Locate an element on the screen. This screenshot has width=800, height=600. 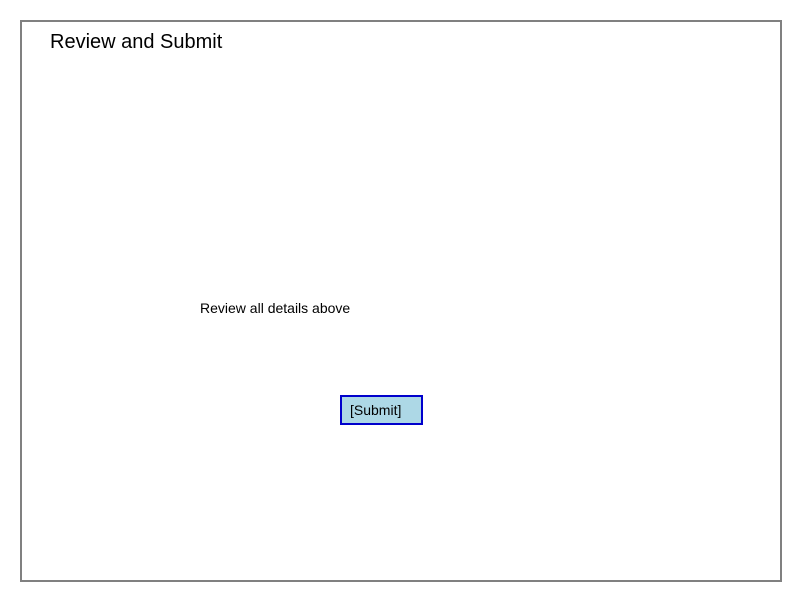
page-title: Review and Submit is located at coordinates (136, 42).